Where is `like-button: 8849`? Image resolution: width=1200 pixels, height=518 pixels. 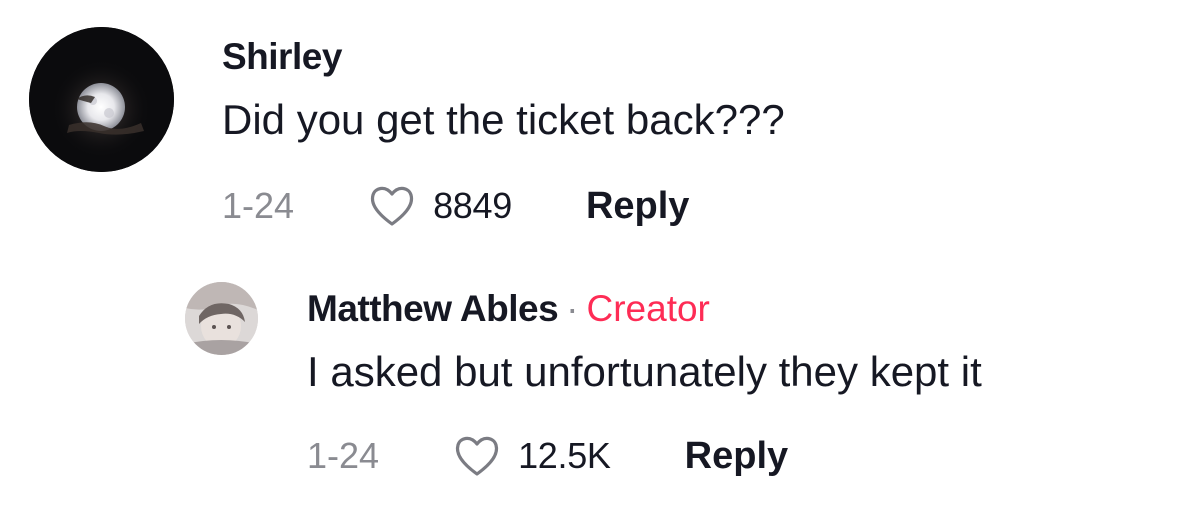
like-button: 8849 is located at coordinates (440, 206).